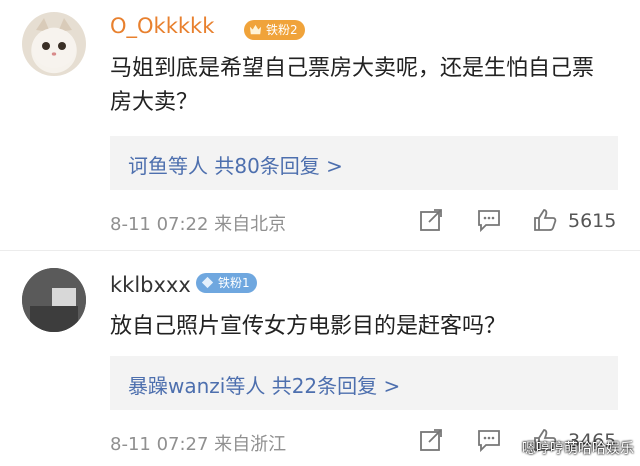 This screenshot has height=466, width=640. I want to click on username: kklbxxx, so click(150, 285).